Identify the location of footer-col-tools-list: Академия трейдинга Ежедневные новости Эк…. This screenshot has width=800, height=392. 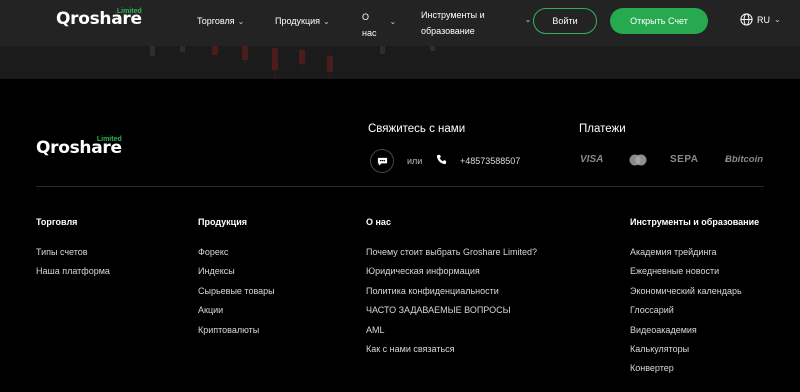
(686, 315).